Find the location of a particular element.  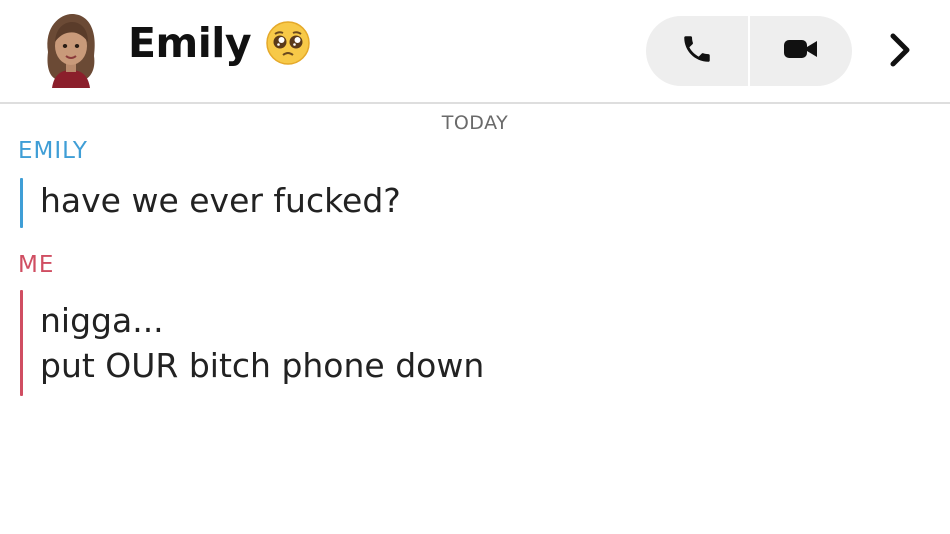

phone-icon is located at coordinates (697, 51).